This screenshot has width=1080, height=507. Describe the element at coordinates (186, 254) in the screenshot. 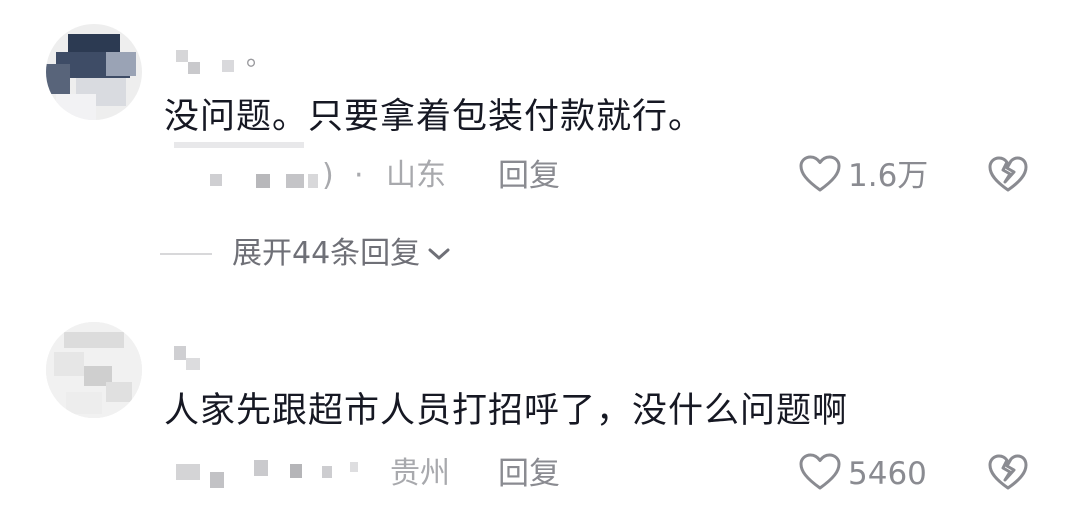

I see `divider-line` at that location.